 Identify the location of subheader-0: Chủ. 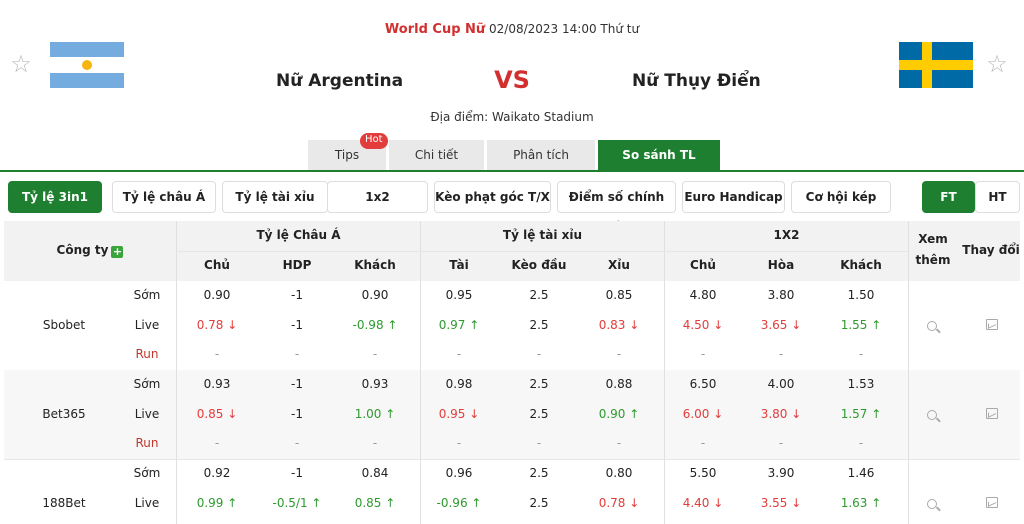
(217, 265).